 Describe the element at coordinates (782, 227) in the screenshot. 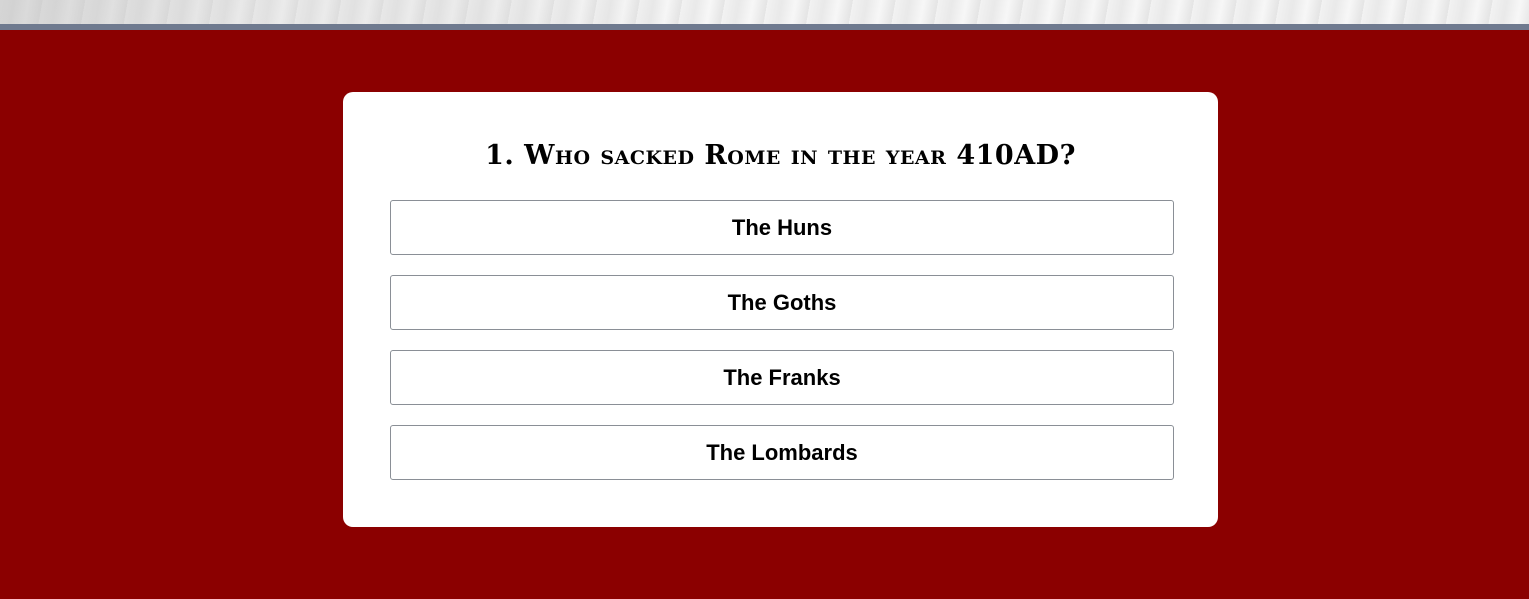

I see `answer-button-huns: The Huns` at that location.